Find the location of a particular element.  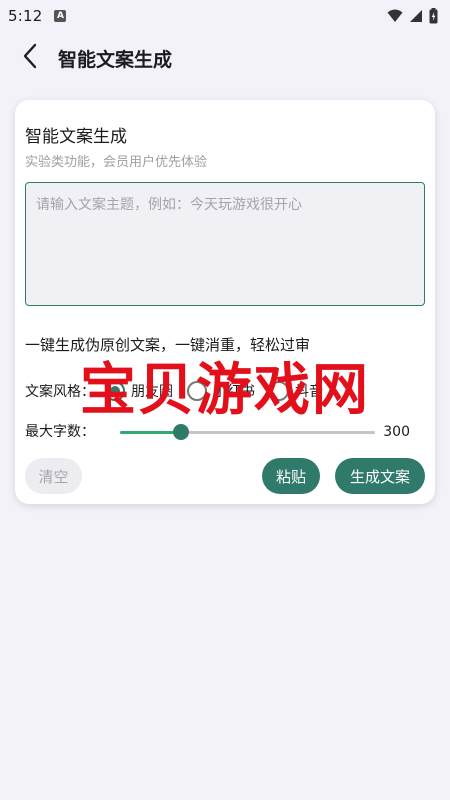

topic-input-box is located at coordinates (225, 244).